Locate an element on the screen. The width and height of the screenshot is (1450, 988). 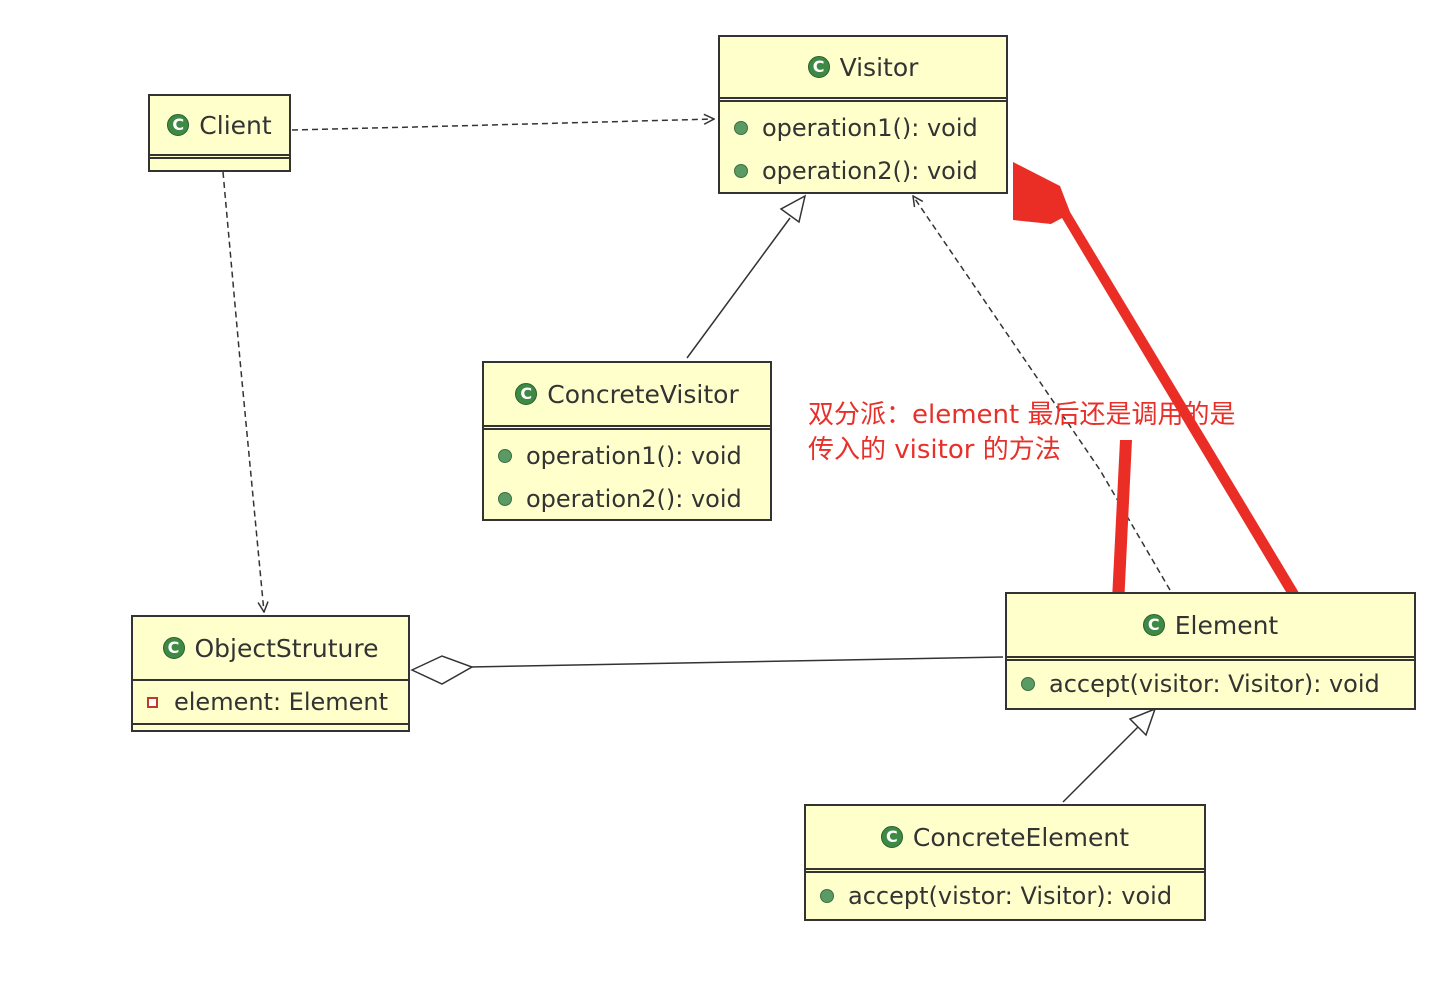
class-header: C ConcreteElement is located at coordinates (1005, 839).